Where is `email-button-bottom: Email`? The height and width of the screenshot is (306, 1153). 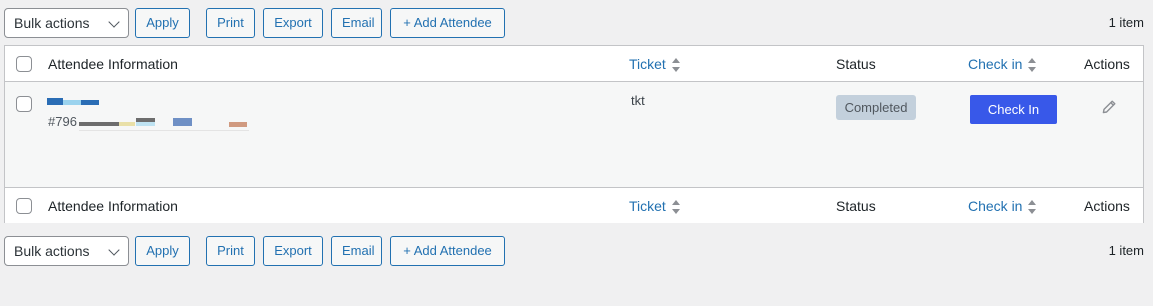 email-button-bottom: Email is located at coordinates (356, 251).